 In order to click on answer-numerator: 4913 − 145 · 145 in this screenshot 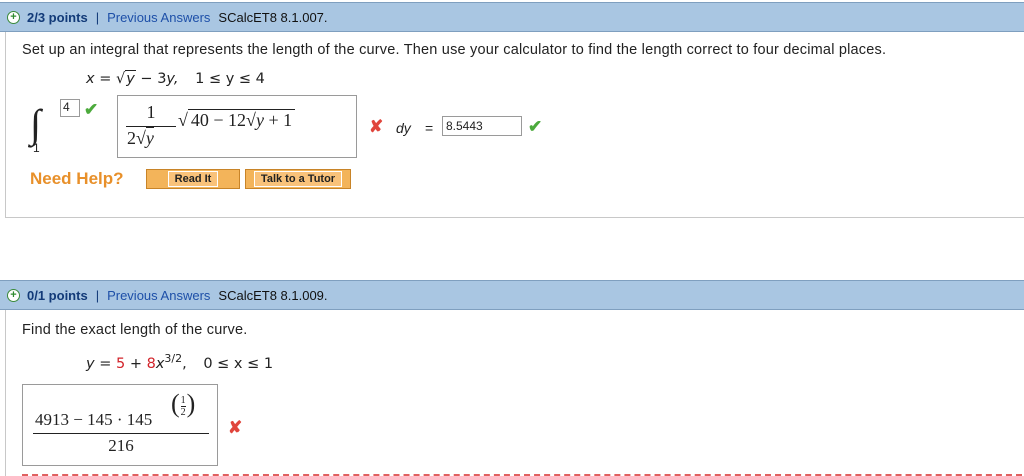, I will do `click(93, 420)`.